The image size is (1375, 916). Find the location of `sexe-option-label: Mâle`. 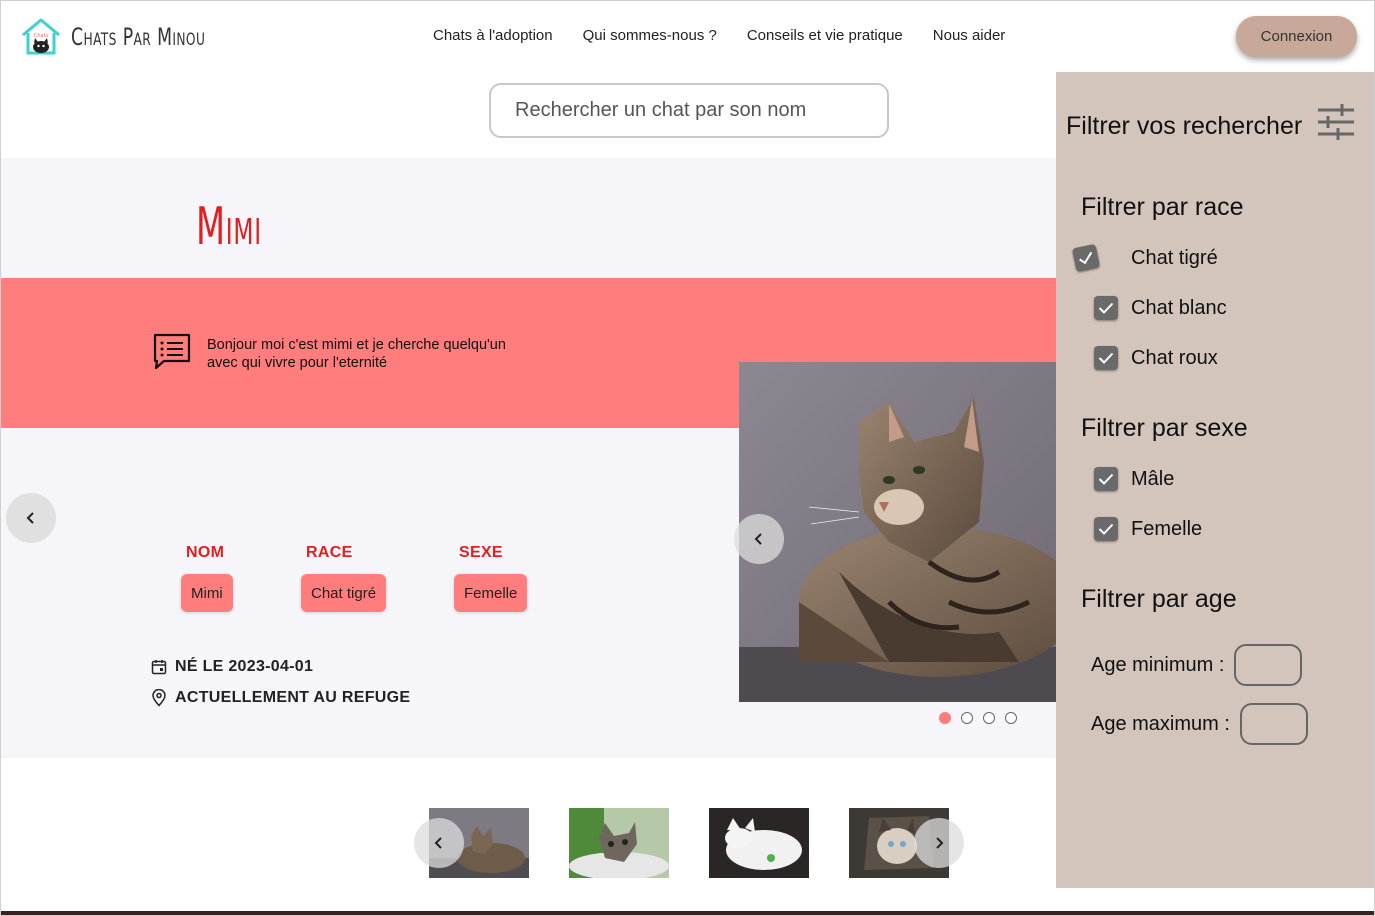

sexe-option-label: Mâle is located at coordinates (1153, 478).